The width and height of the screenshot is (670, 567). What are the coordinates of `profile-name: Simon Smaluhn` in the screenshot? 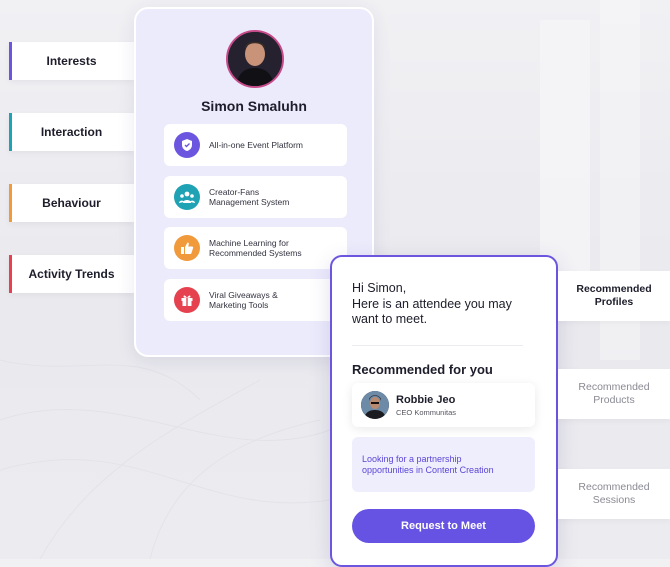 It's located at (254, 106).